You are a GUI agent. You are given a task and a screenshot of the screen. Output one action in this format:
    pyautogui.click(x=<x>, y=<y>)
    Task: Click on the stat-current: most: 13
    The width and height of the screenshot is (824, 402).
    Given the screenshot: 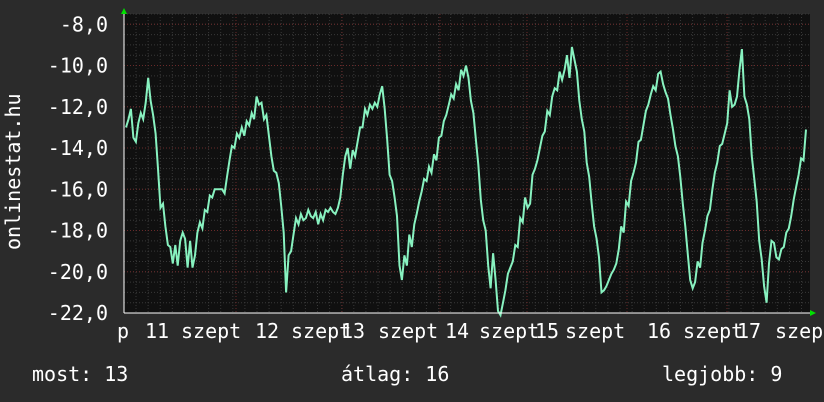 What is the action you would take?
    pyautogui.click(x=80, y=374)
    